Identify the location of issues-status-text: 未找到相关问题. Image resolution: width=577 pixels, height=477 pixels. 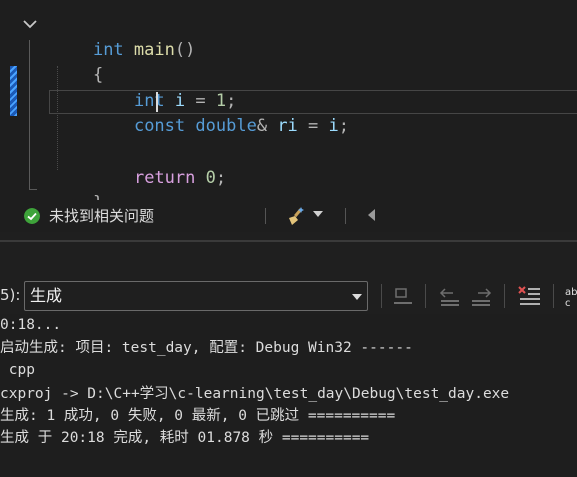
(101, 216).